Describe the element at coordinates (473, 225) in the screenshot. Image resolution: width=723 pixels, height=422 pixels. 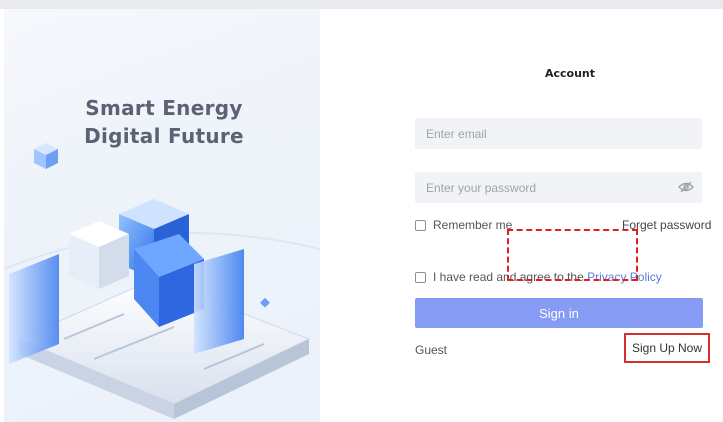
I see `remember-me-label: Remember me` at that location.